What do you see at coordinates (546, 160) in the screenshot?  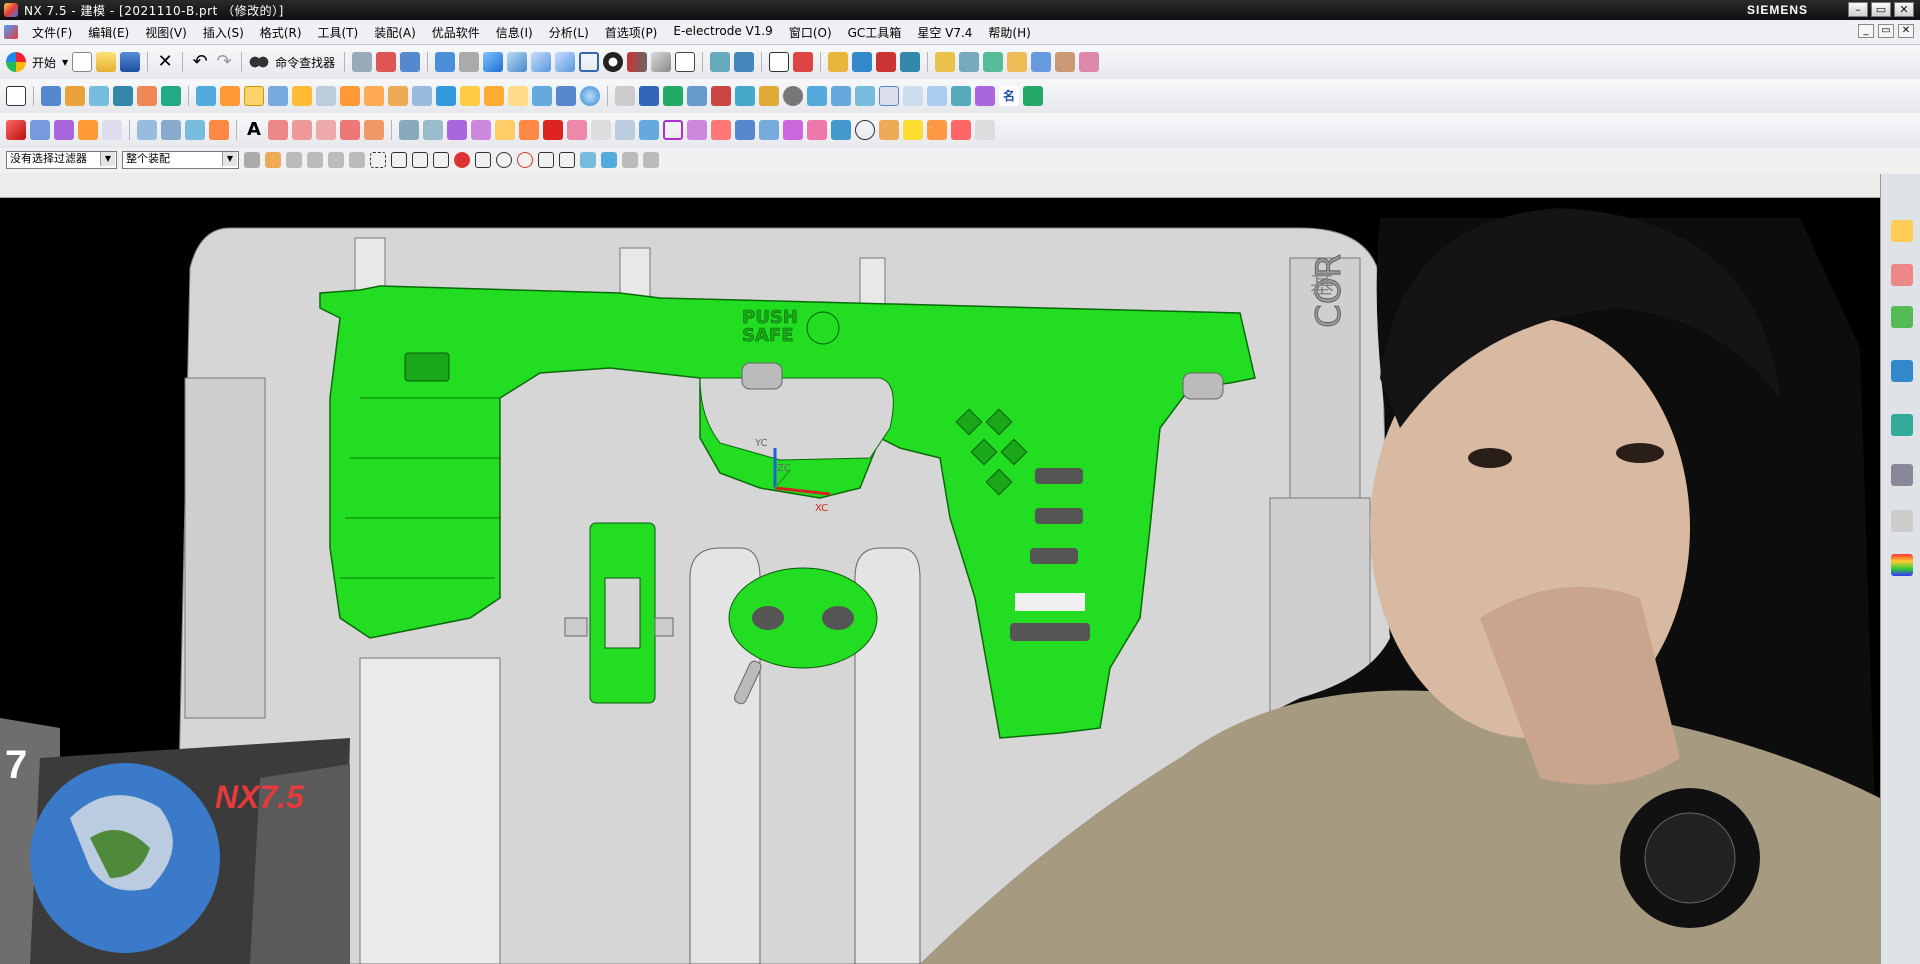 I see `existing-point-icon` at bounding box center [546, 160].